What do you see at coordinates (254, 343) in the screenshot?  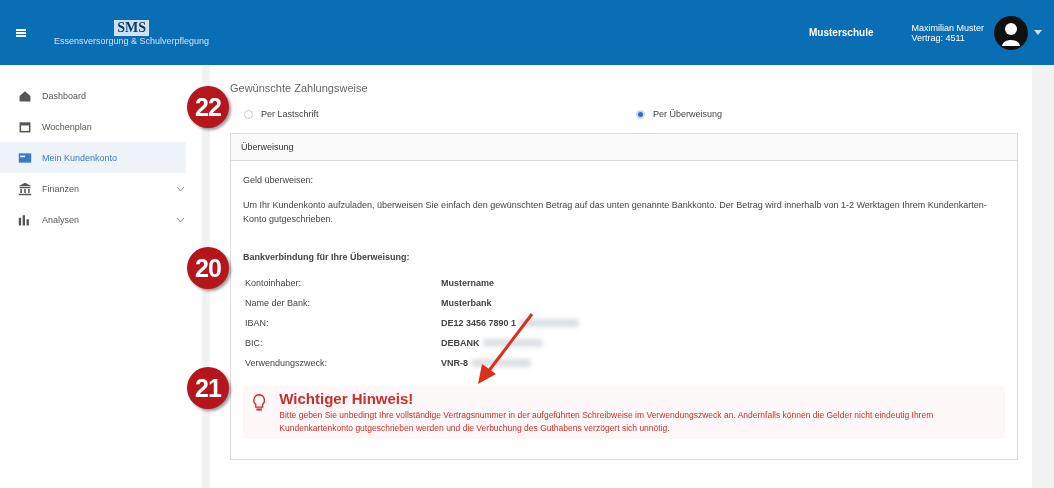 I see `field-label: BIC:` at bounding box center [254, 343].